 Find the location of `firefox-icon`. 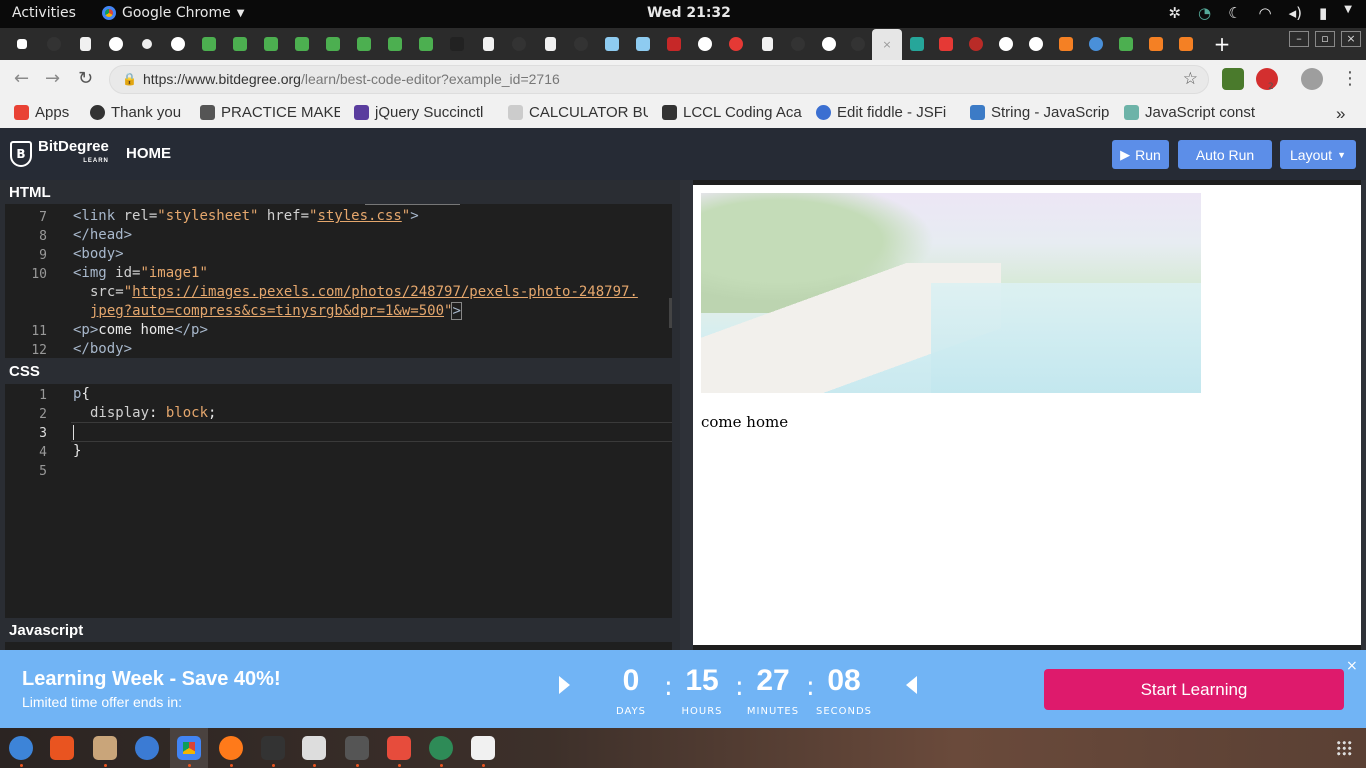

firefox-icon is located at coordinates (231, 748).